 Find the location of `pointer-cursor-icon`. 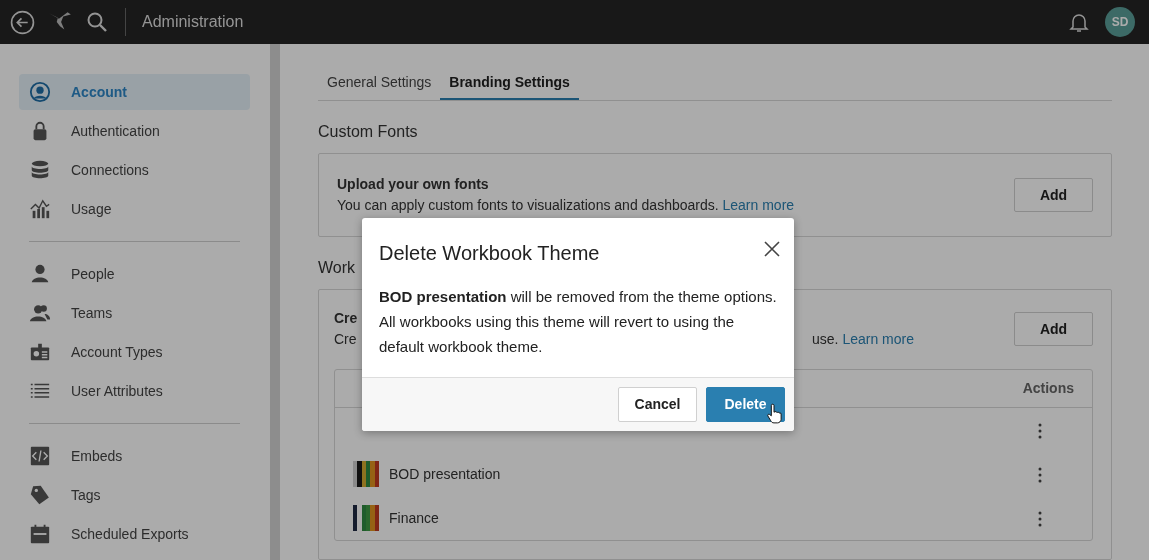

pointer-cursor-icon is located at coordinates (774, 414).